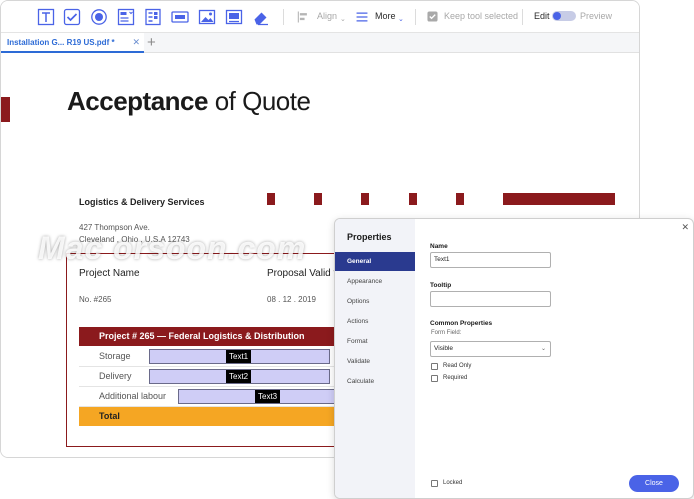  What do you see at coordinates (596, 16) in the screenshot?
I see `preview-label: Preview` at bounding box center [596, 16].